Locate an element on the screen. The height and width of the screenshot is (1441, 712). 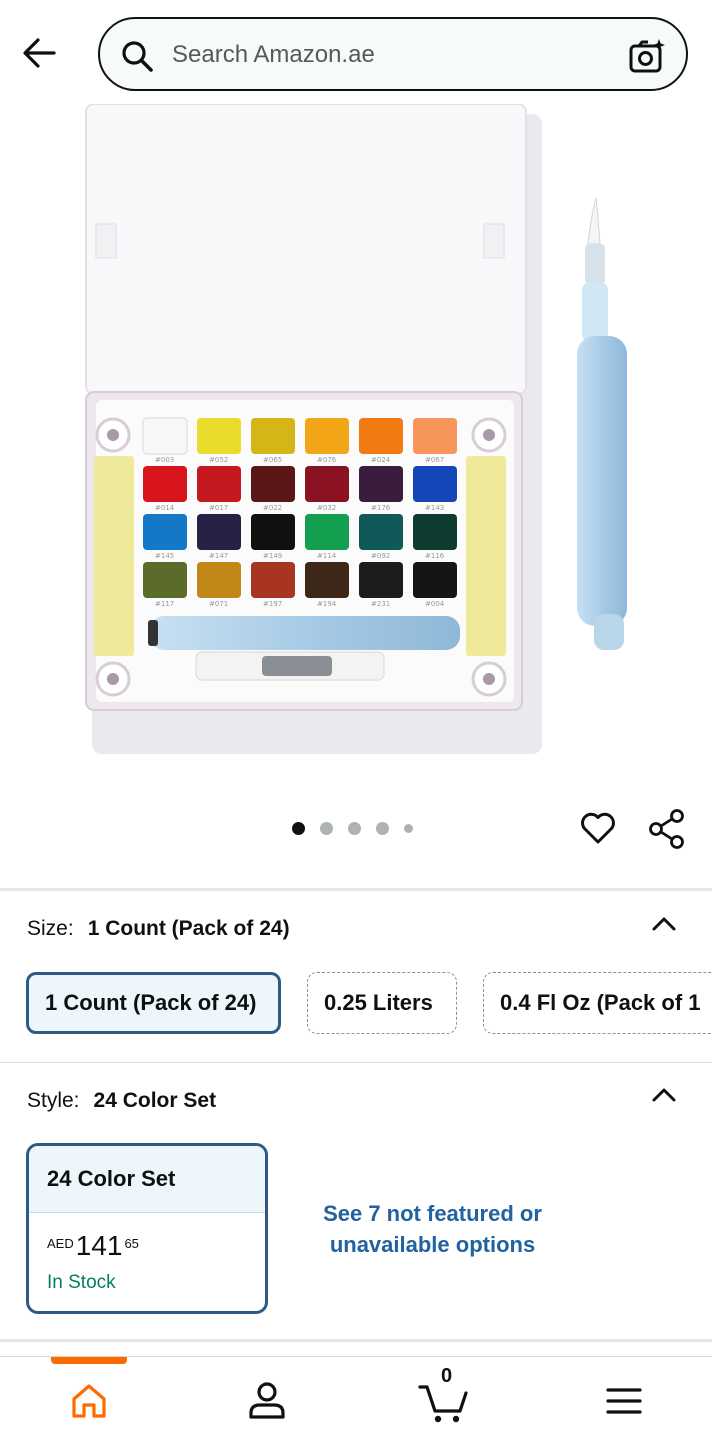
svg-text: #076 is located at coordinates (327, 460).